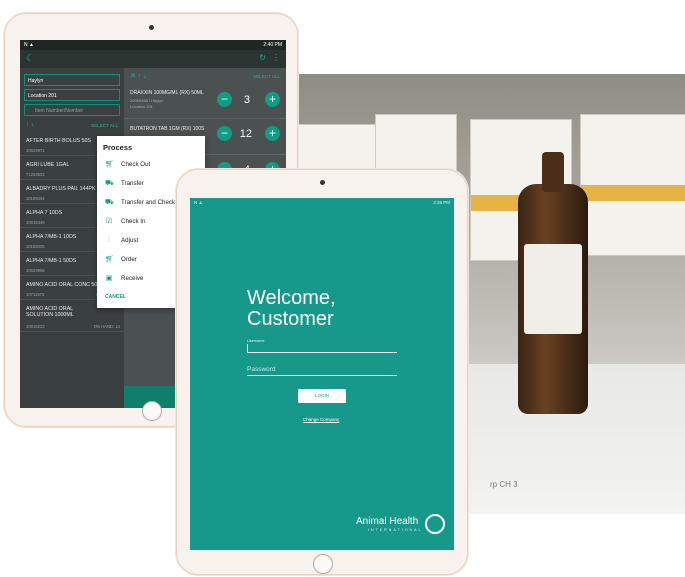 This screenshot has width=685, height=577. I want to click on password-field: Password, so click(261, 369).